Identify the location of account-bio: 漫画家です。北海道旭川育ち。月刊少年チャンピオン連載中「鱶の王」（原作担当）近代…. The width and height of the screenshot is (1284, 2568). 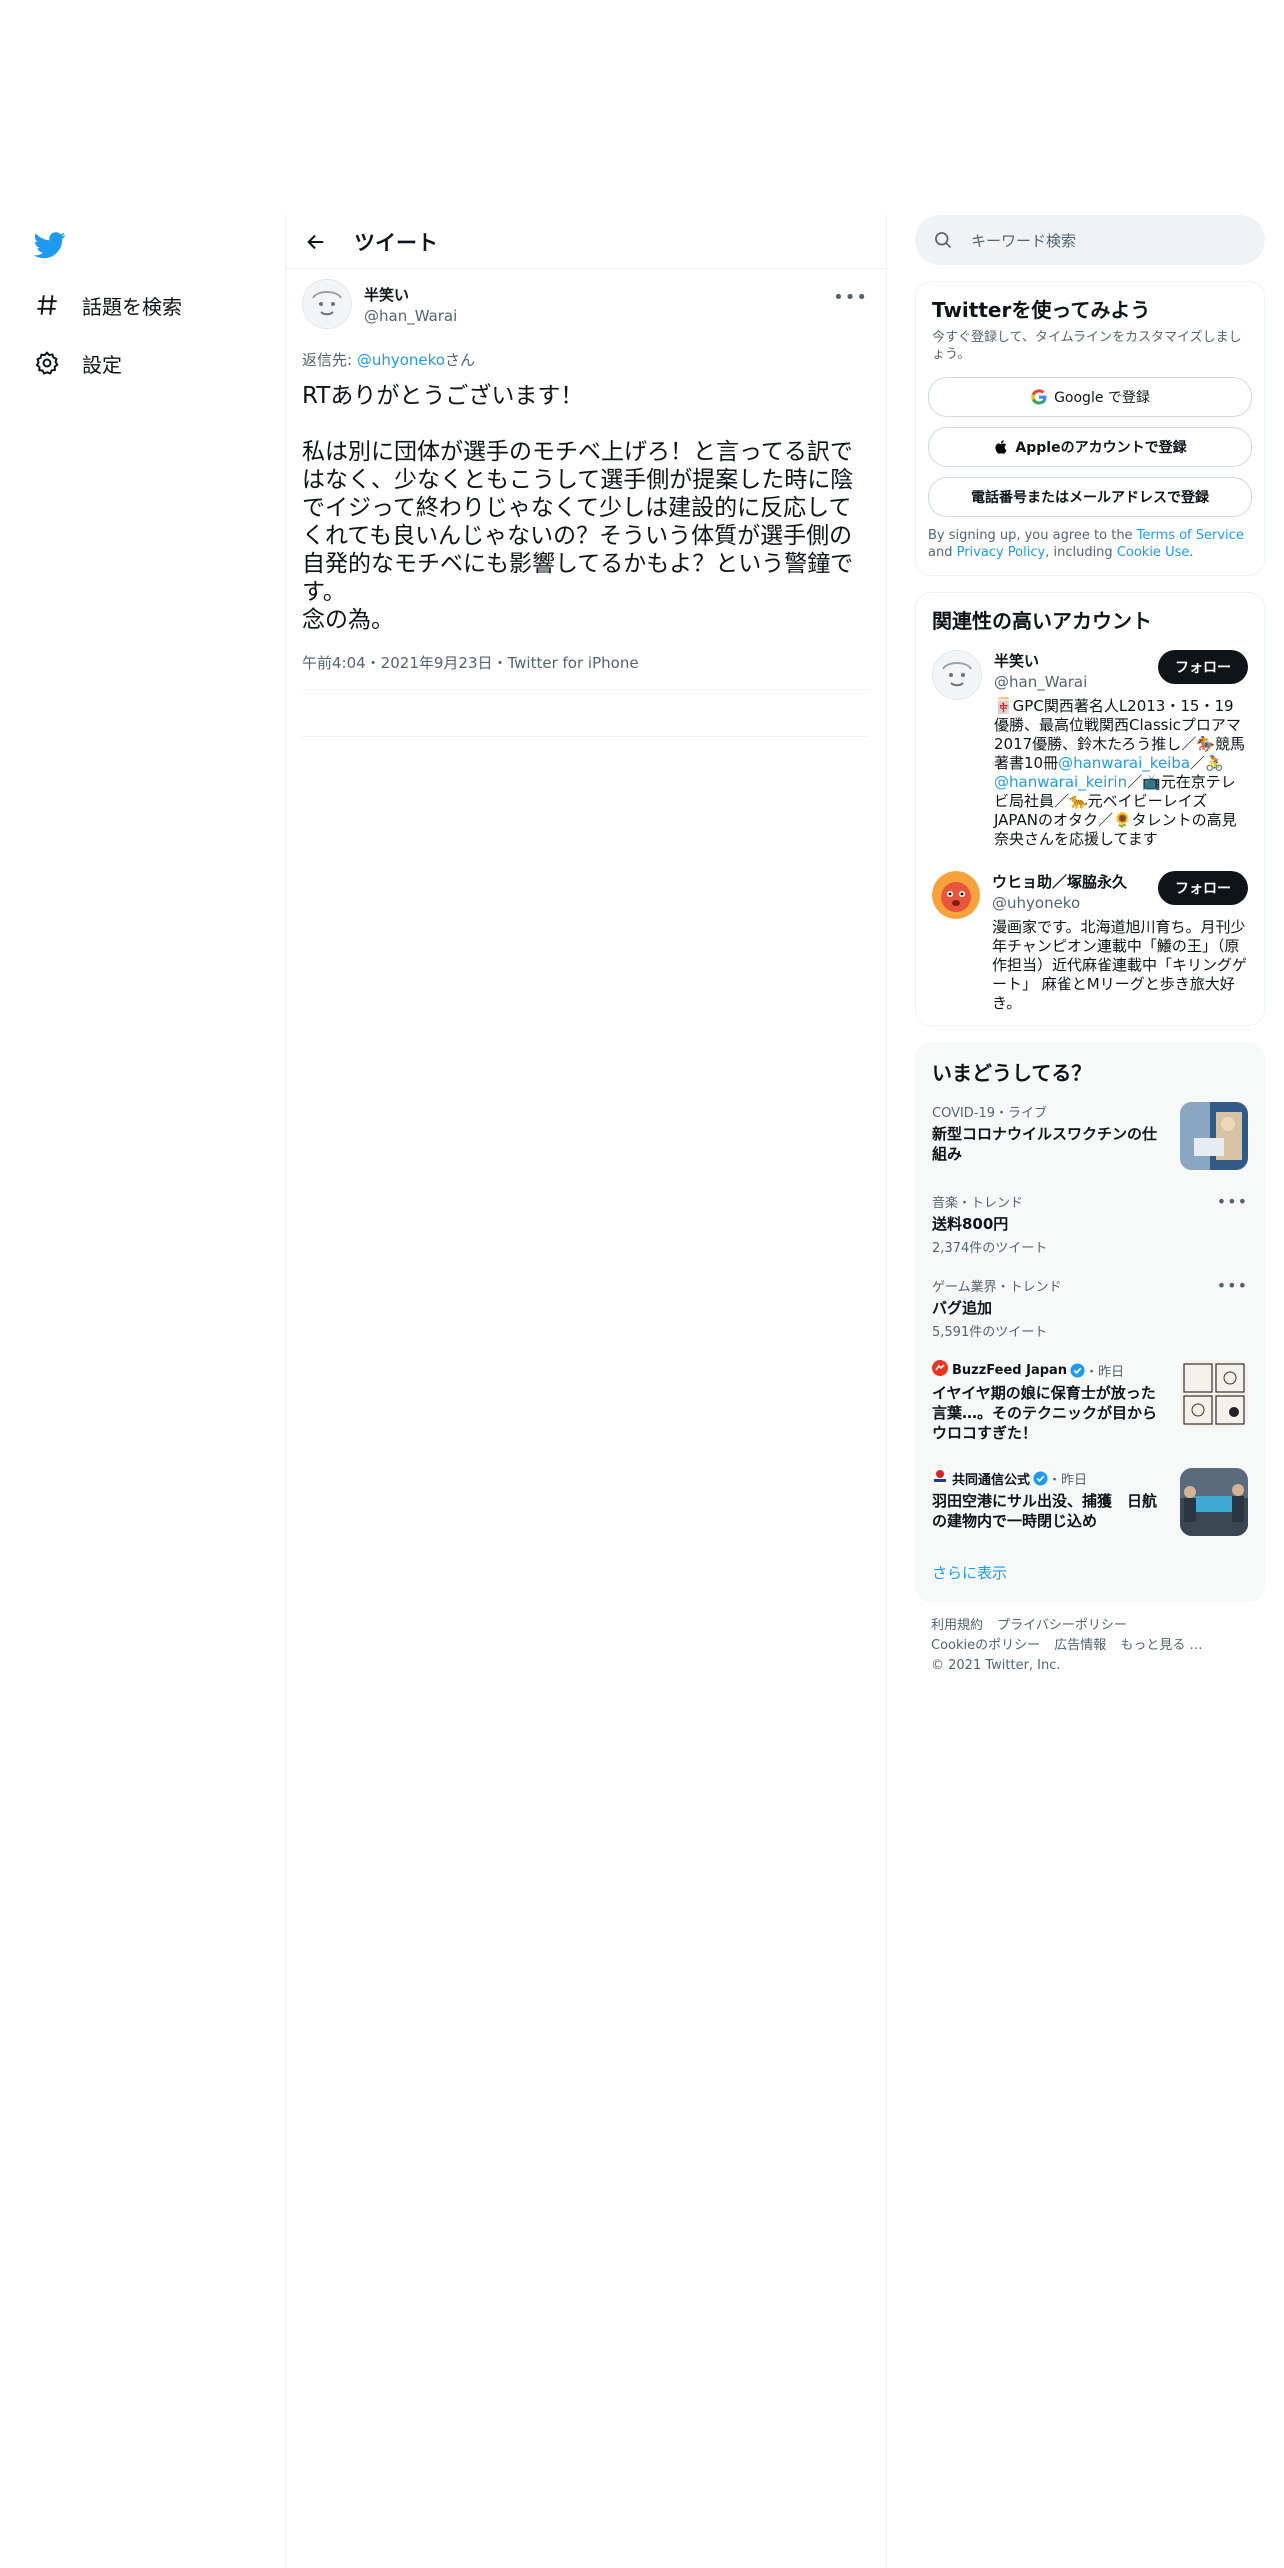
(1120, 965).